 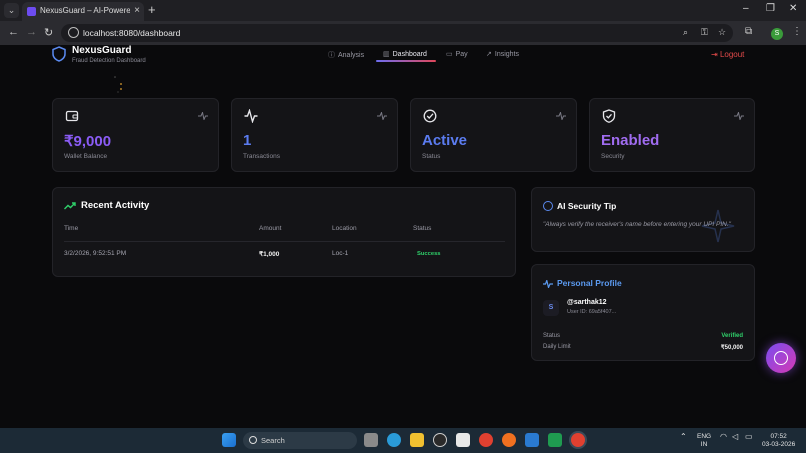 What do you see at coordinates (727, 54) in the screenshot?
I see `logout-button: ⇥ Logout` at bounding box center [727, 54].